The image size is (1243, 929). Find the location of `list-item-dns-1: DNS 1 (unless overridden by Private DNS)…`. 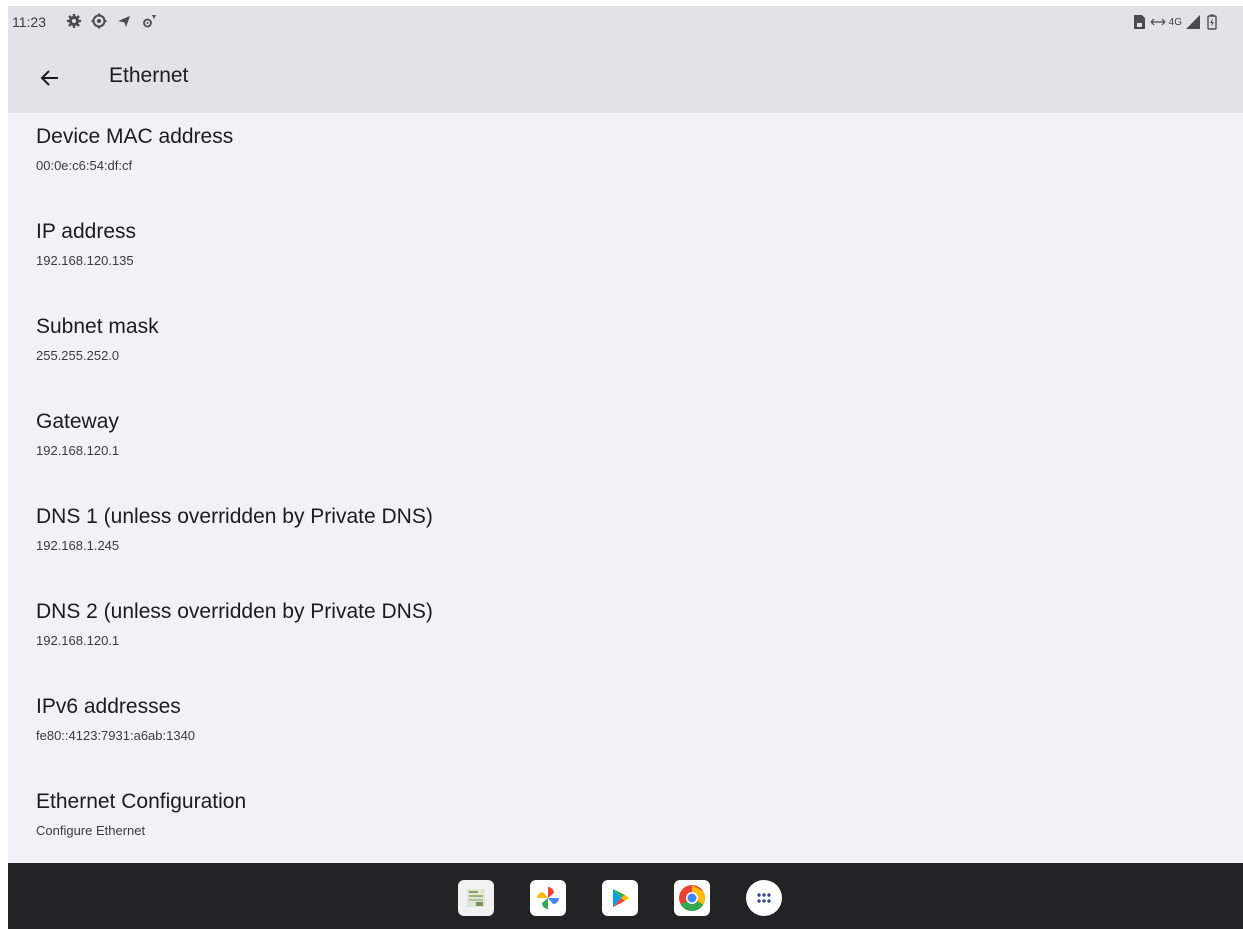

list-item-dns-1: DNS 1 (unless overridden by Private DNS)… is located at coordinates (625, 540).